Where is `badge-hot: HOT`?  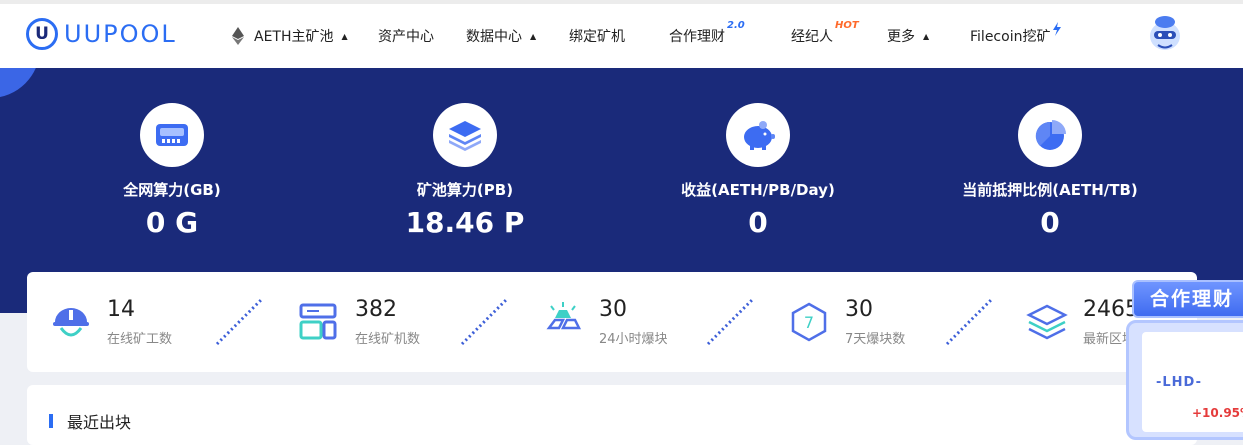 badge-hot: HOT is located at coordinates (847, 25).